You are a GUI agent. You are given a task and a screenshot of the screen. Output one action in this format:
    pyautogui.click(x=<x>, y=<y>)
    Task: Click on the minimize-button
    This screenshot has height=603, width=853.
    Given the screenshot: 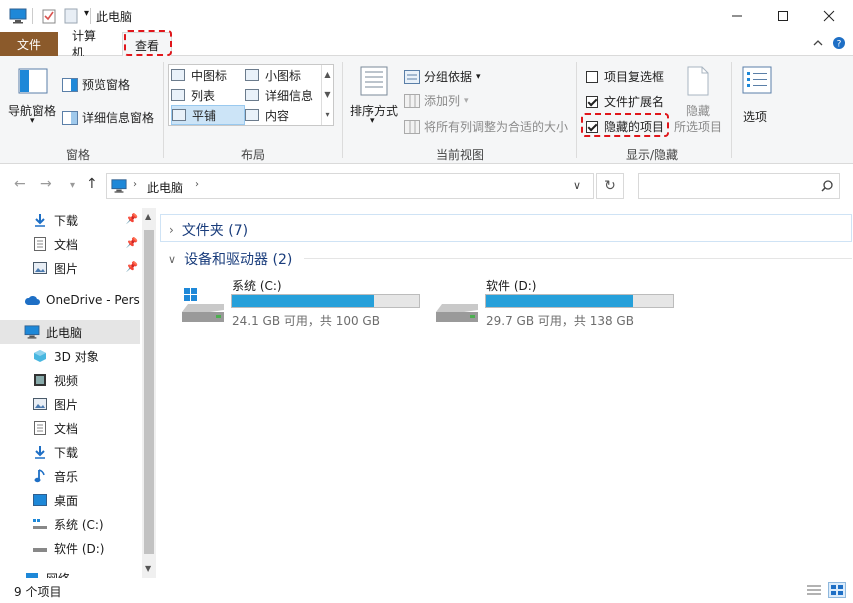 What is the action you would take?
    pyautogui.click(x=737, y=16)
    